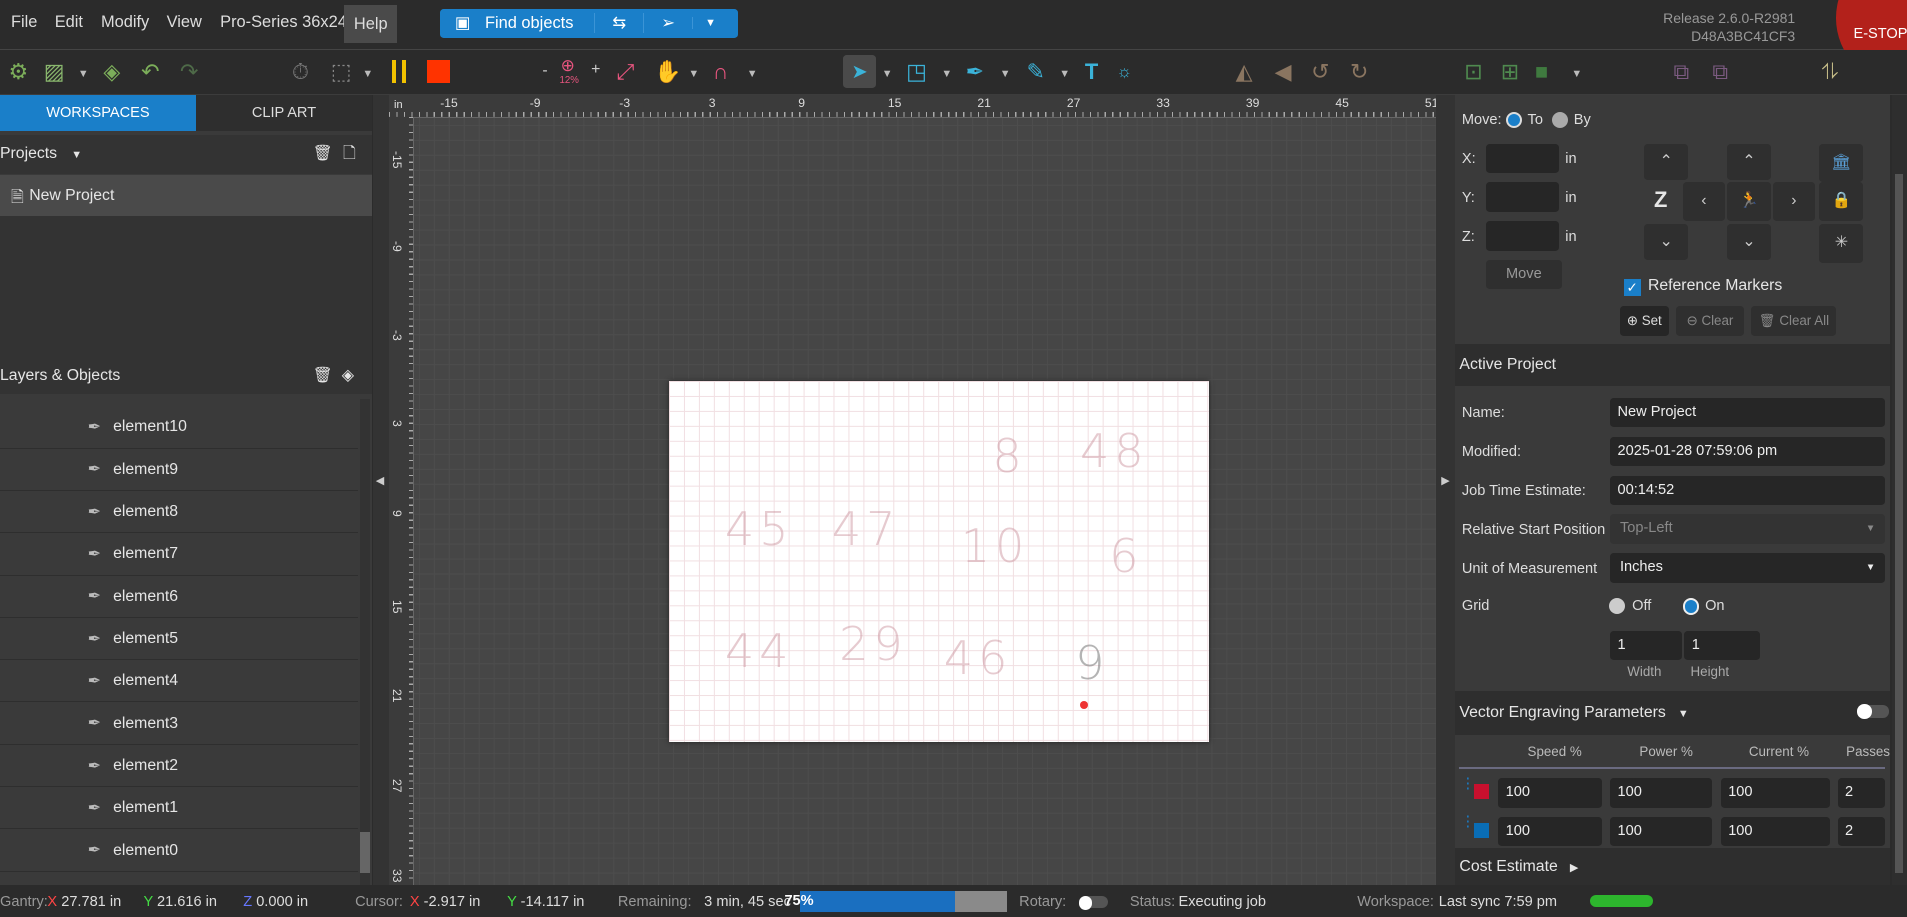 This screenshot has height=917, width=1907. I want to click on layer-item: ✒ element2, so click(179, 766).